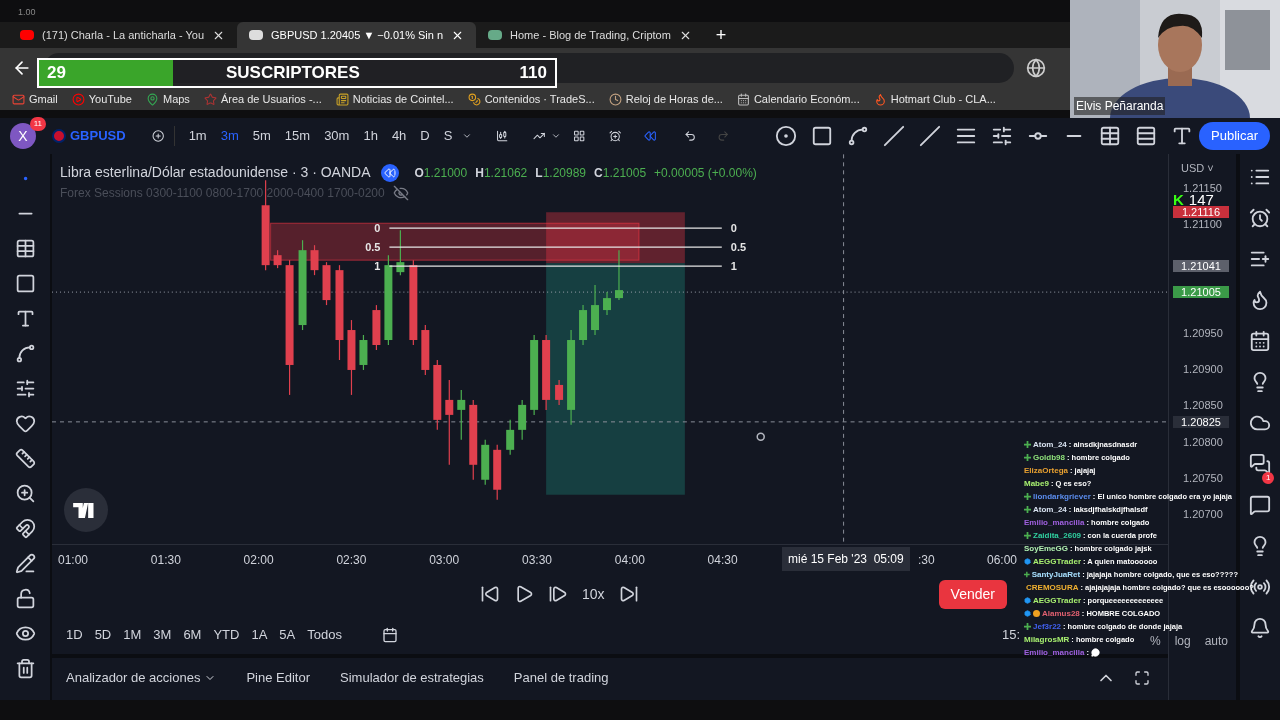  I want to click on bottom-panel-tab: Pine Editor, so click(278, 678).